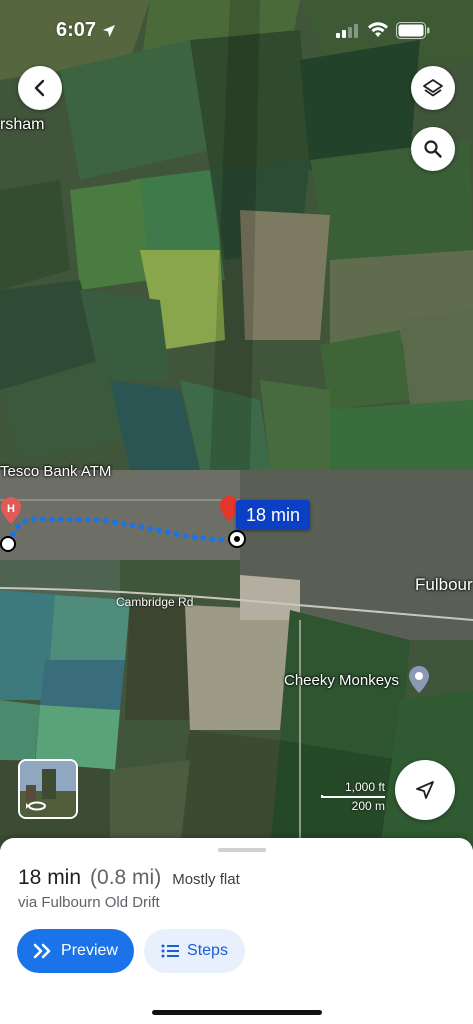 This screenshot has height=1024, width=473. Describe the element at coordinates (109, 31) in the screenshot. I see `location-arrow-icon` at that location.